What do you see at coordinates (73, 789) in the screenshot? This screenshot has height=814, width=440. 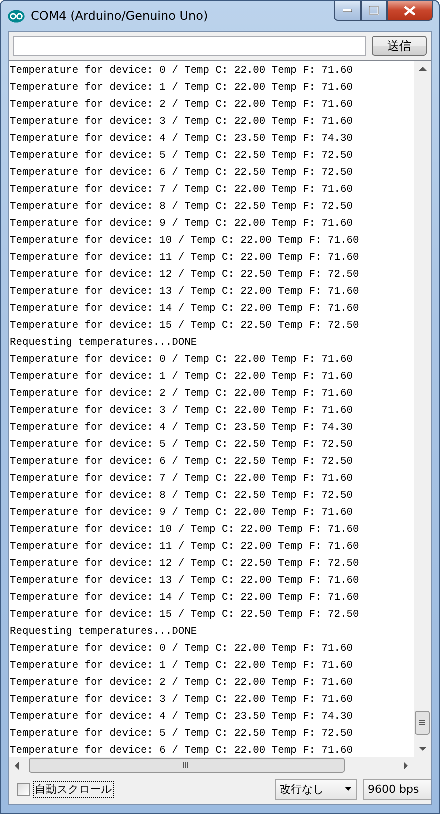 I see `autoscroll-label: 自動スクロール` at bounding box center [73, 789].